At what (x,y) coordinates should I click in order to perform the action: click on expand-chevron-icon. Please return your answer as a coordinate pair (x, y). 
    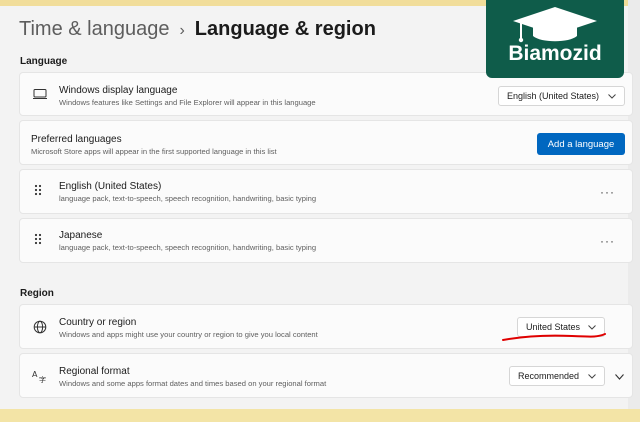
    Looking at the image, I should click on (619, 376).